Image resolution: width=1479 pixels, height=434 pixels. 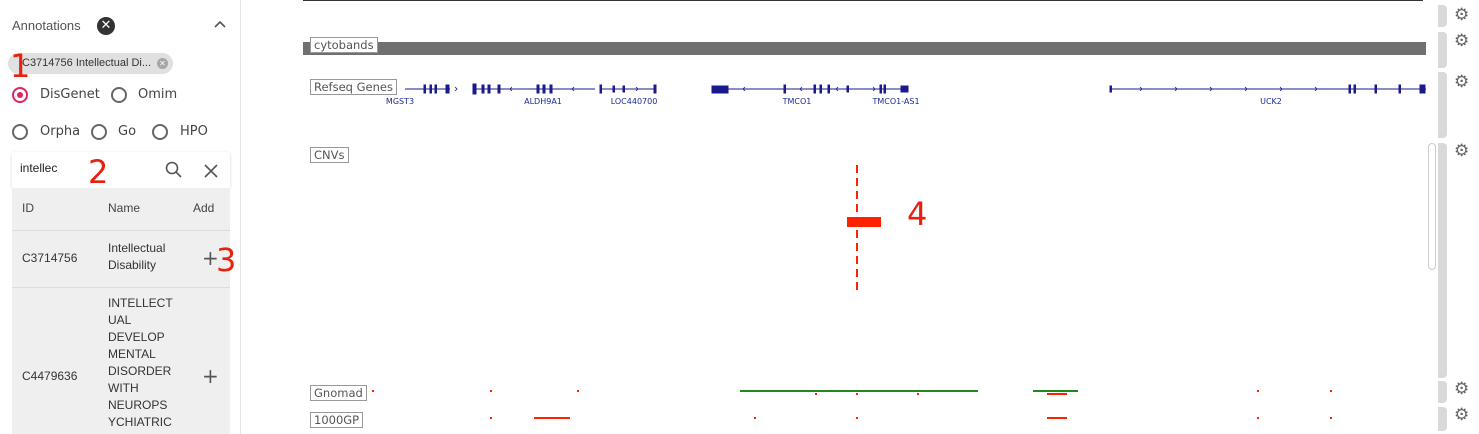 I want to click on cell-name-line: INTELLECT, so click(x=140, y=303).